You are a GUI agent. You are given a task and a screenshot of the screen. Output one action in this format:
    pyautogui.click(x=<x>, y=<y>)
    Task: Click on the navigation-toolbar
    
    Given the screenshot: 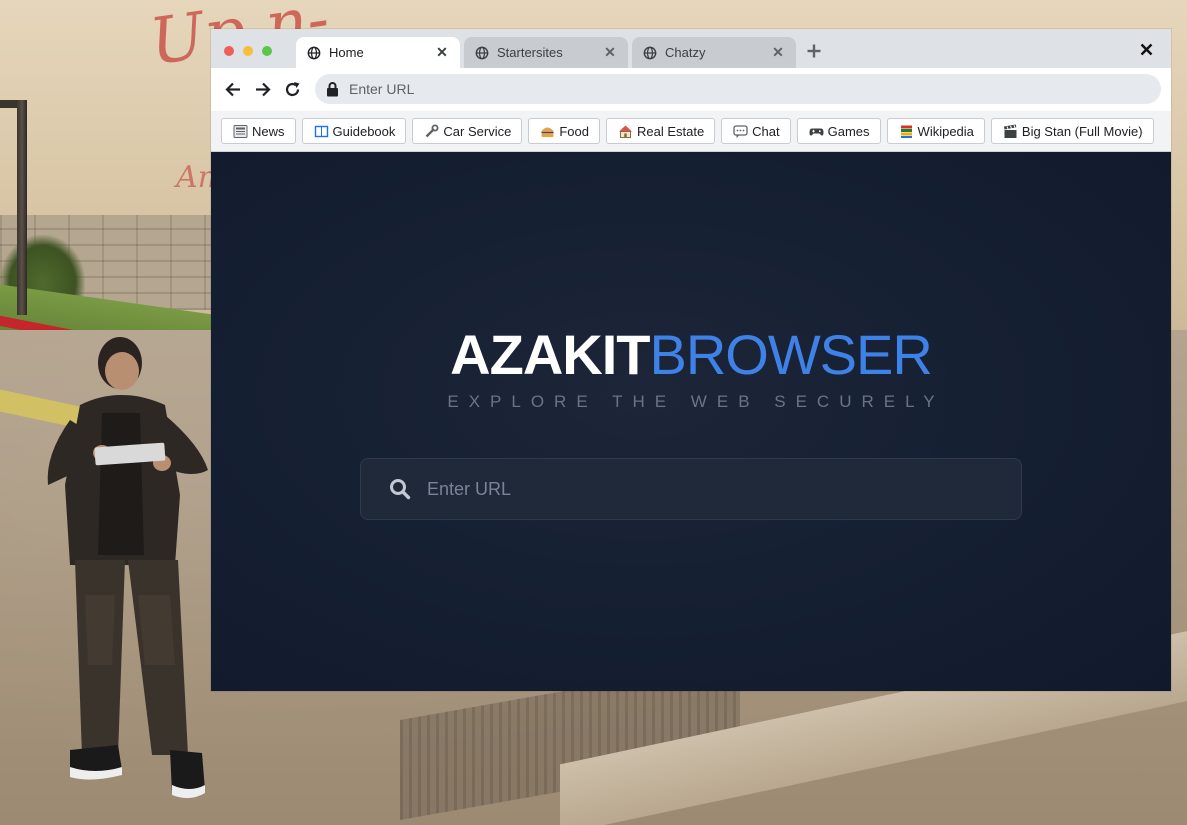 What is the action you would take?
    pyautogui.click(x=691, y=89)
    